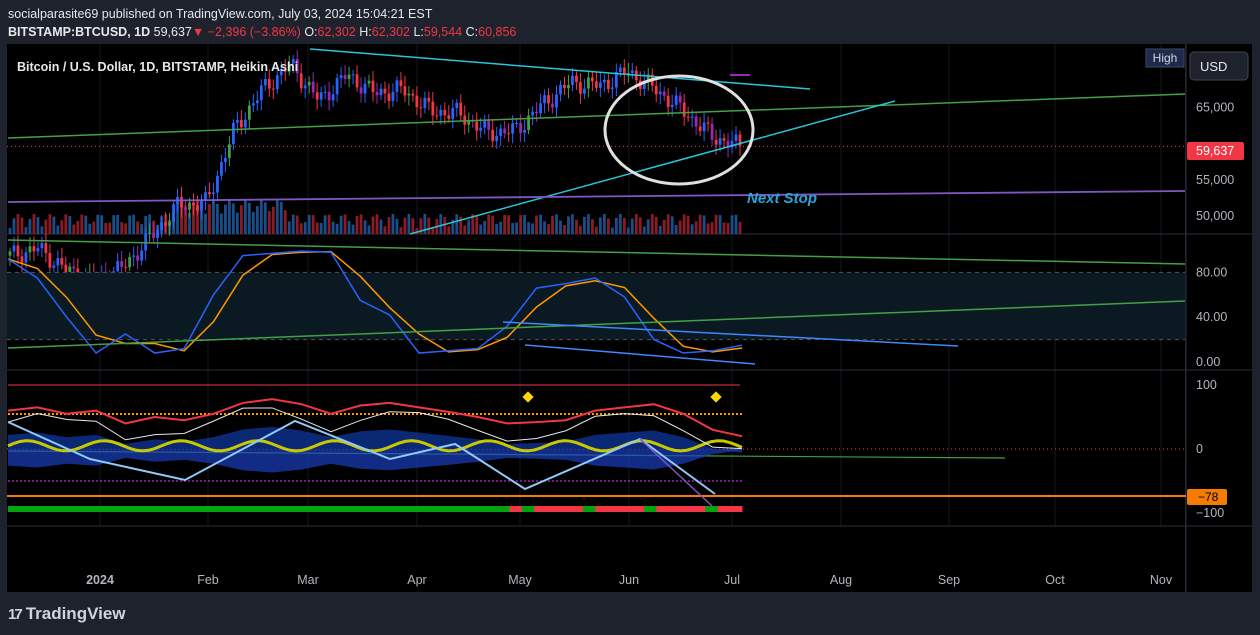 The height and width of the screenshot is (635, 1260). I want to click on x-axis-label: Sep, so click(949, 580).